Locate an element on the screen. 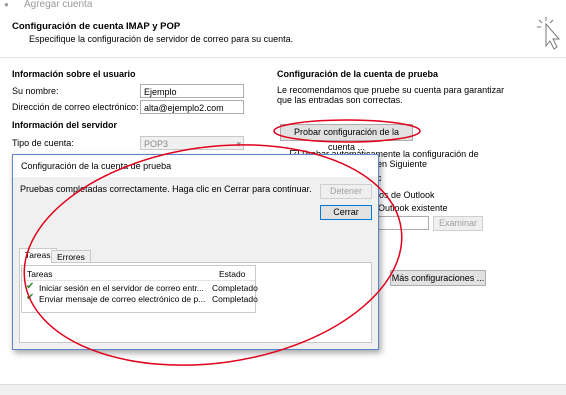  partial-label-outlook-file: os de Outlook is located at coordinates (407, 195).